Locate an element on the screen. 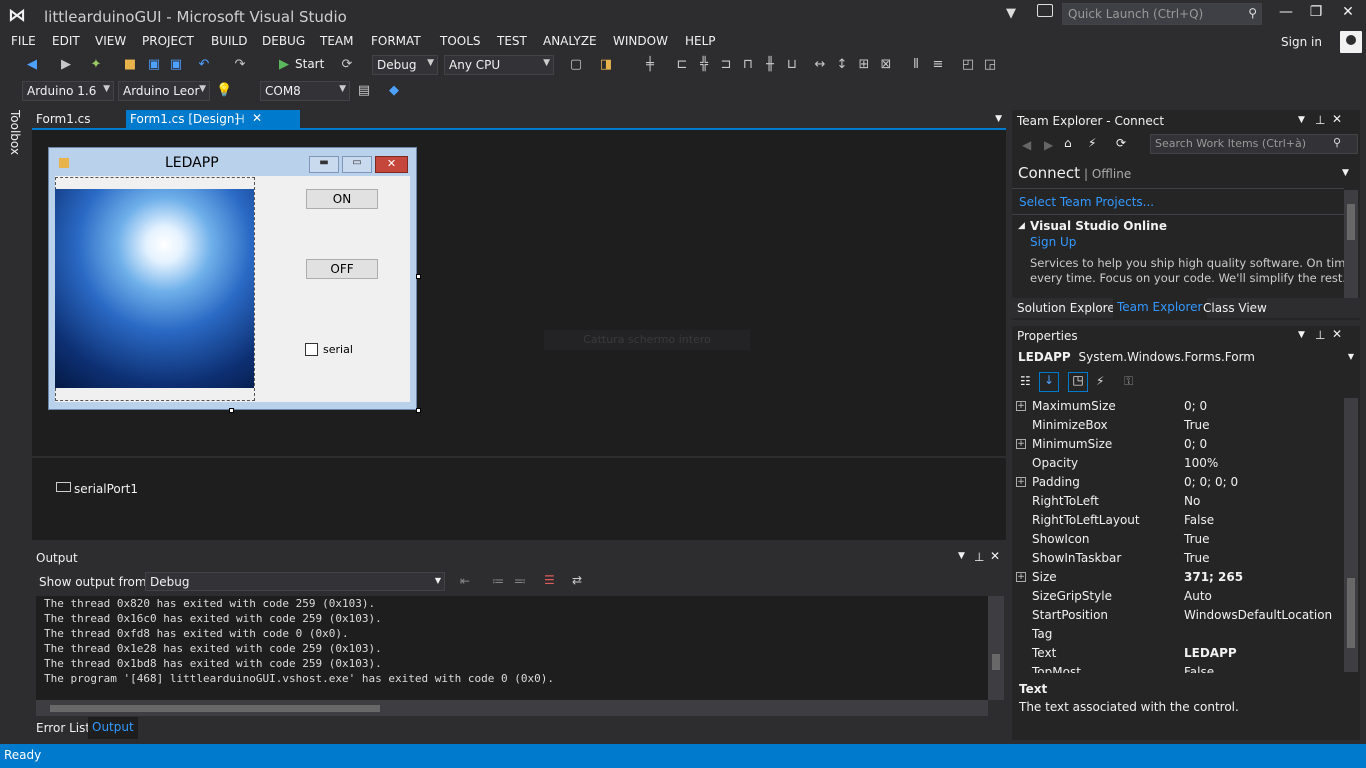 This screenshot has width=1366, height=768. tab-overflow-icon: ▼ is located at coordinates (998, 119).